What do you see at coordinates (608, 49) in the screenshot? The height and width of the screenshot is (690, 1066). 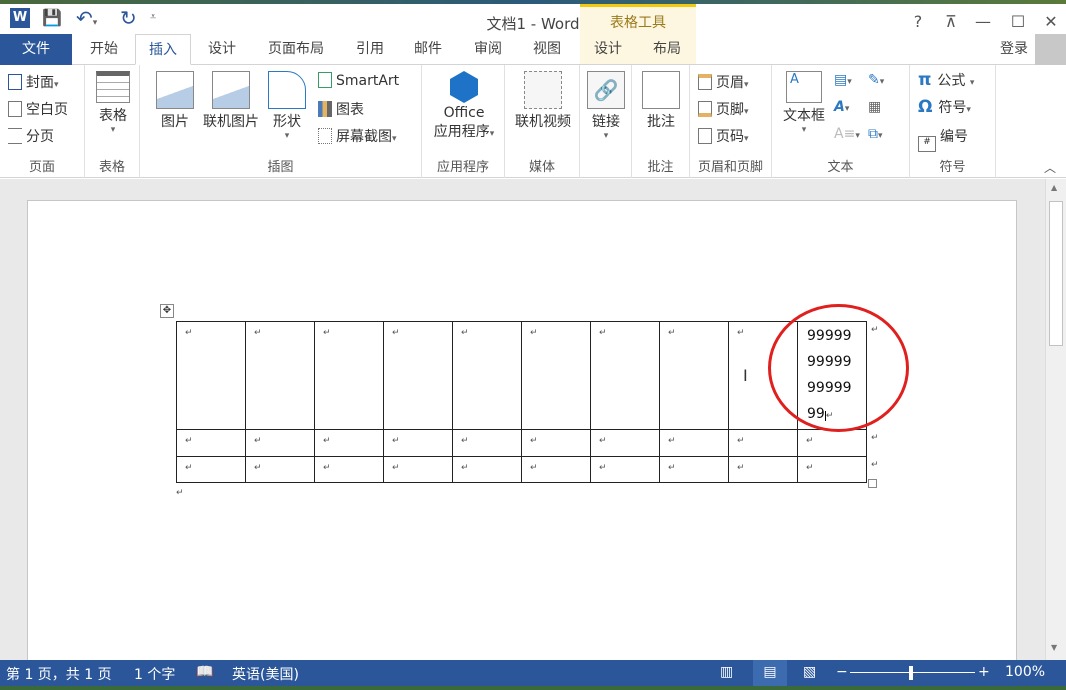 I see `tab-table-design: 设计` at bounding box center [608, 49].